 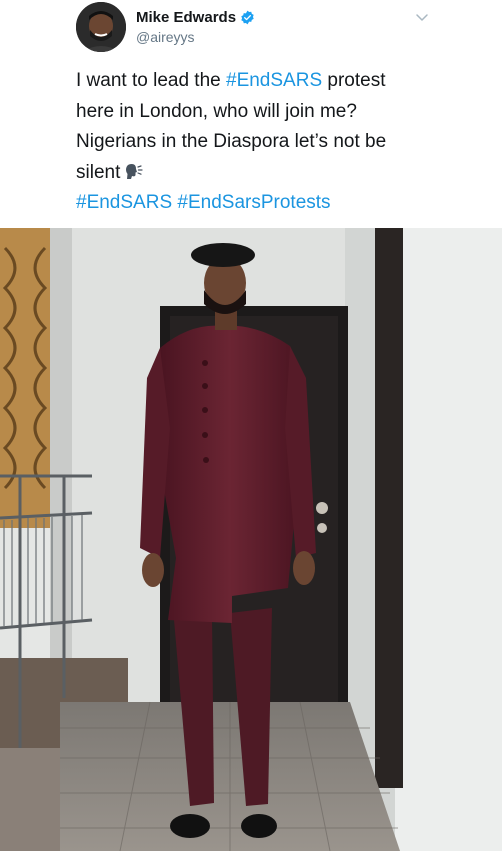 What do you see at coordinates (422, 17) in the screenshot?
I see `chevron-down-icon` at bounding box center [422, 17].